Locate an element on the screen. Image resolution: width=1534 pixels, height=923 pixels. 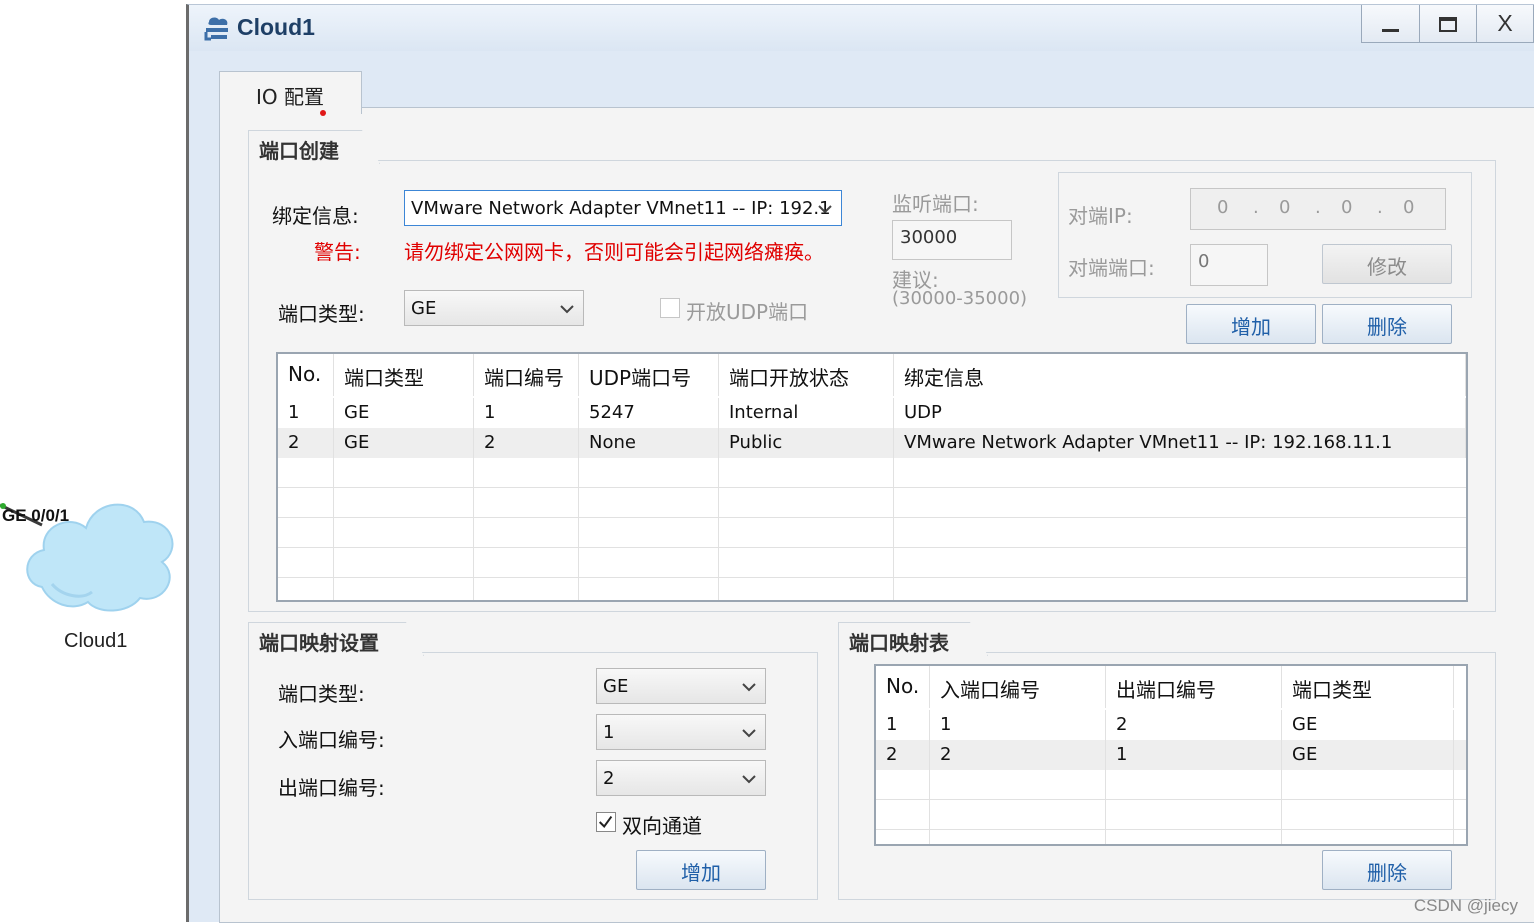
peer-ip-octet-1: 0 is located at coordinates (1223, 207).